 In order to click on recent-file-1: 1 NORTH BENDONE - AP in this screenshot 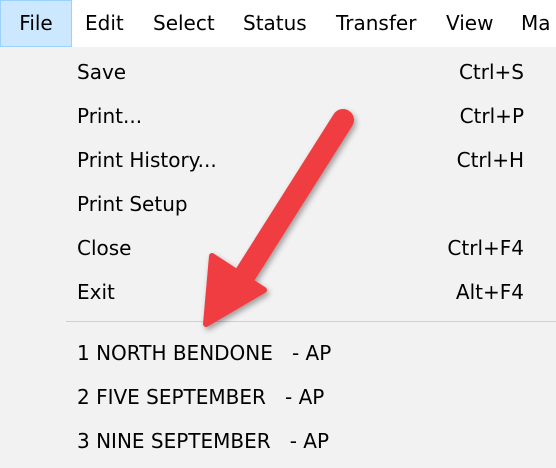, I will do `click(278, 353)`.